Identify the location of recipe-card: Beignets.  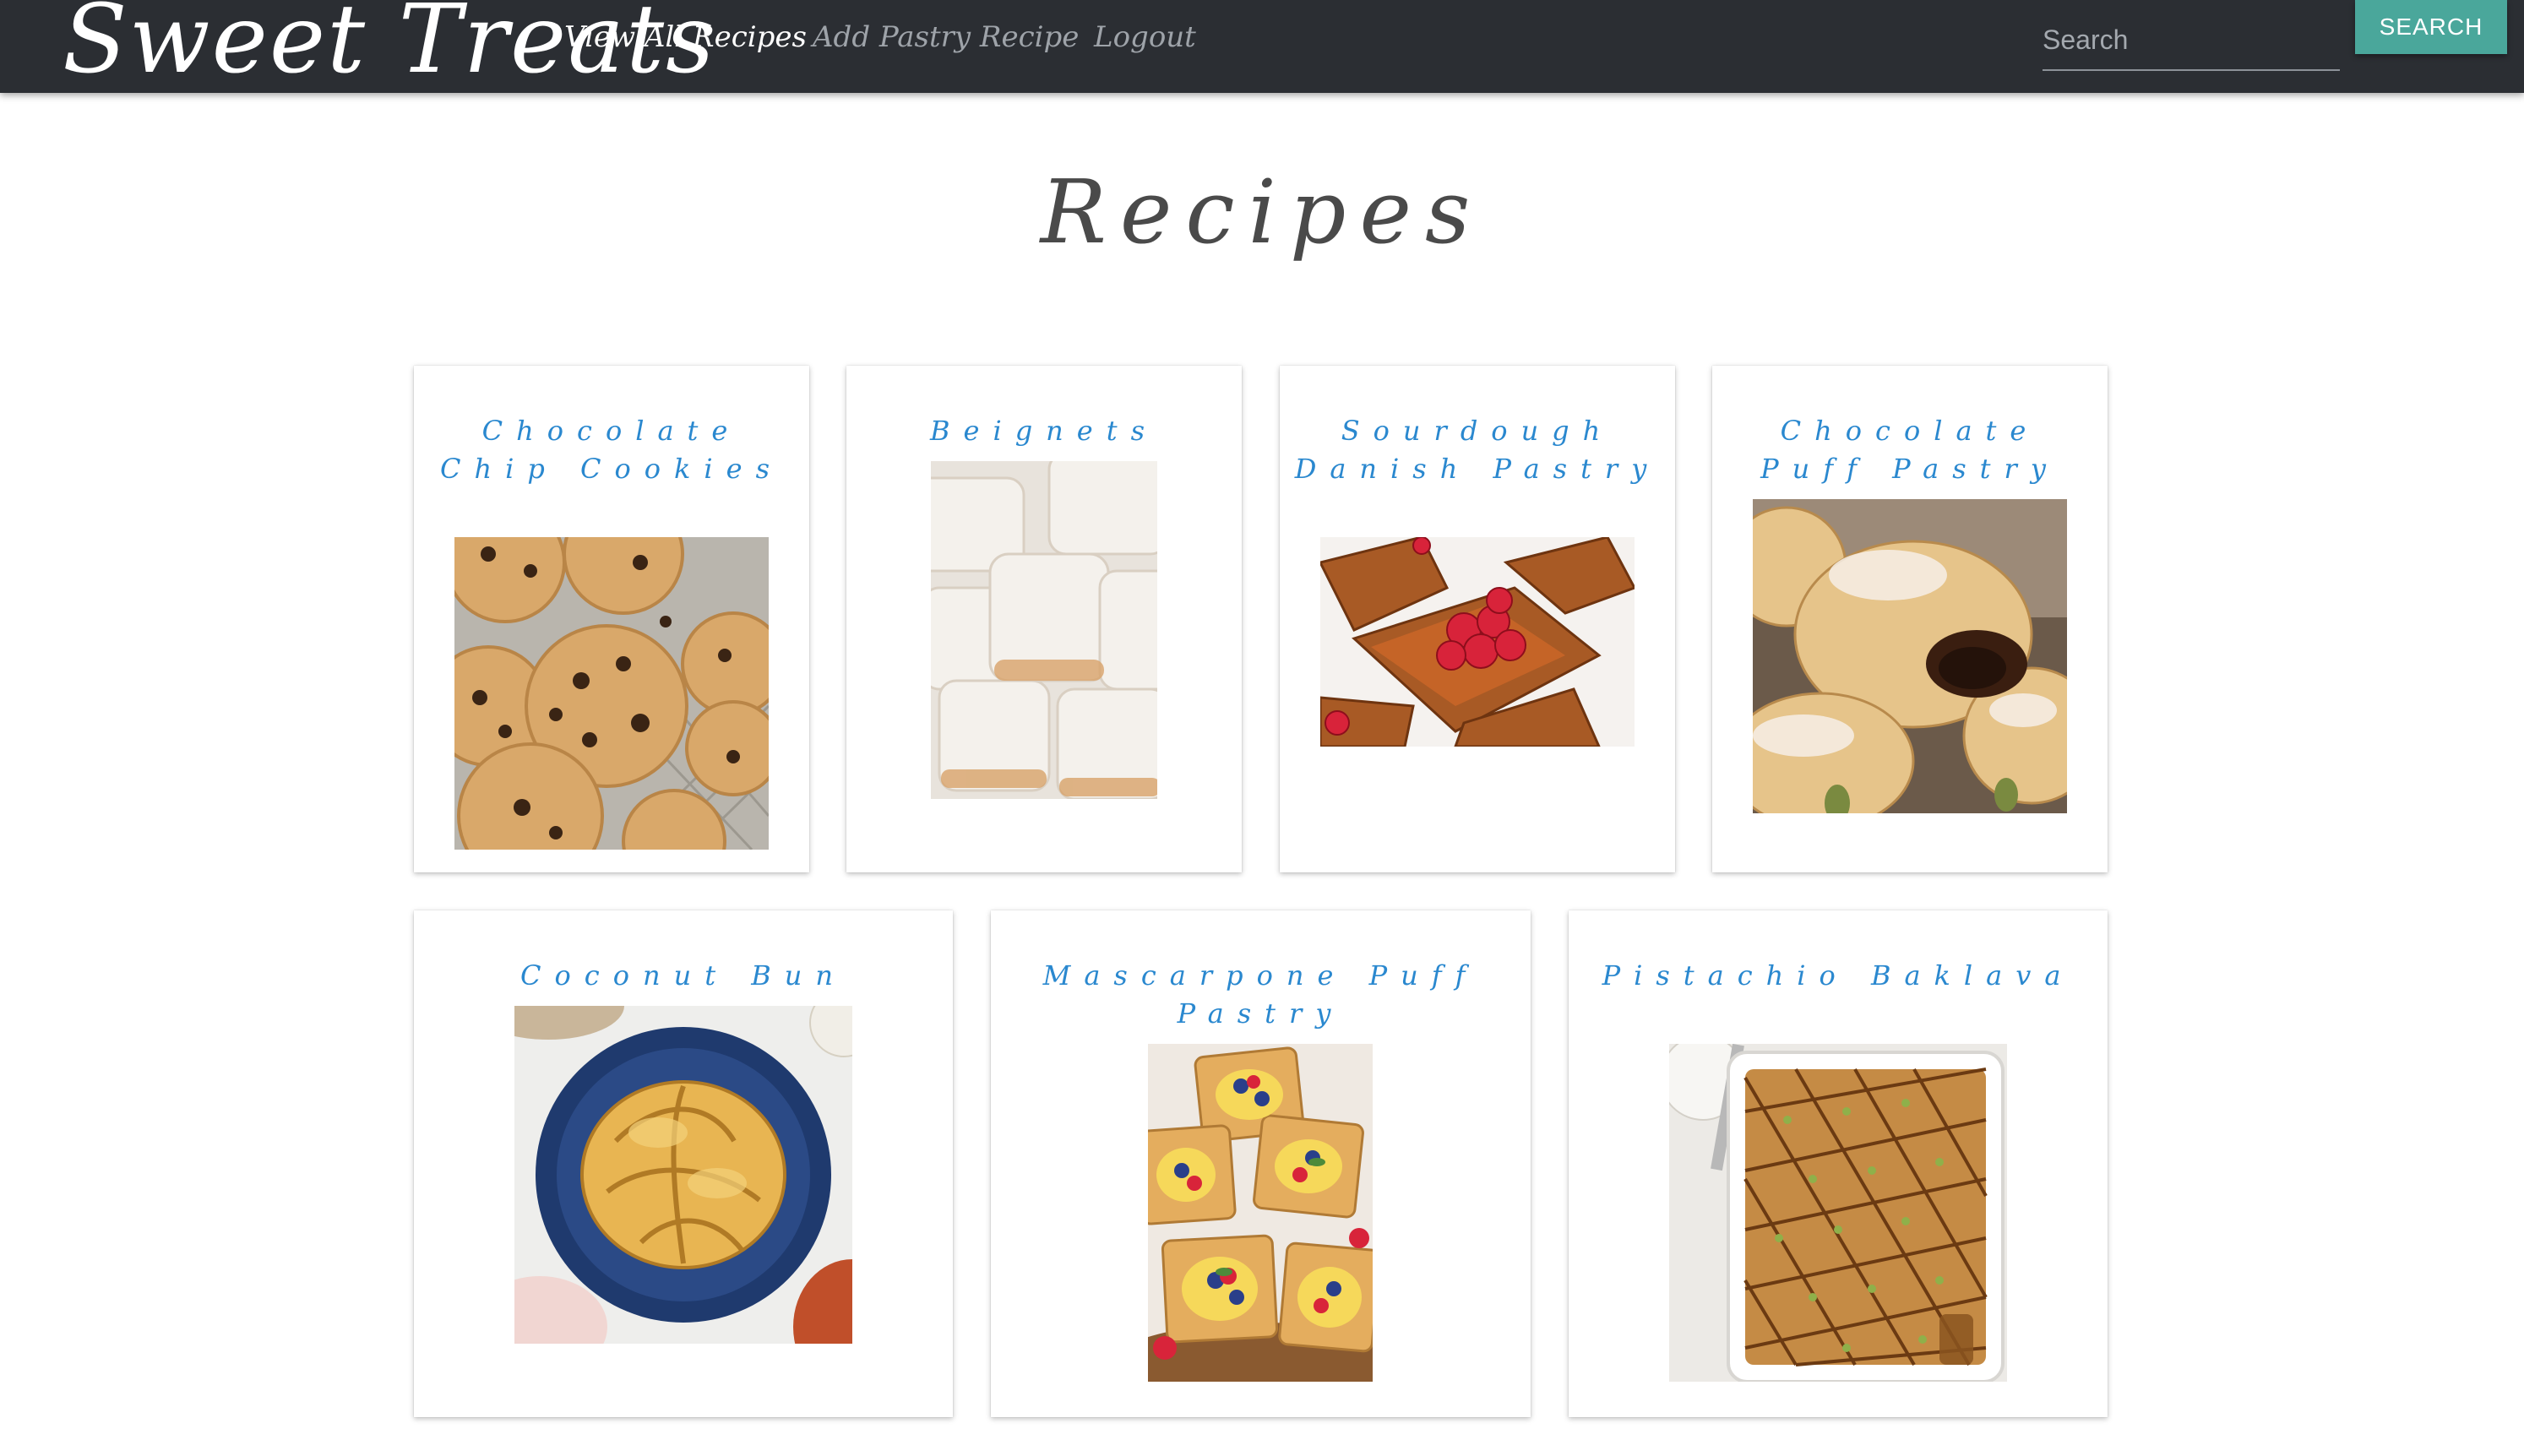
(1044, 619).